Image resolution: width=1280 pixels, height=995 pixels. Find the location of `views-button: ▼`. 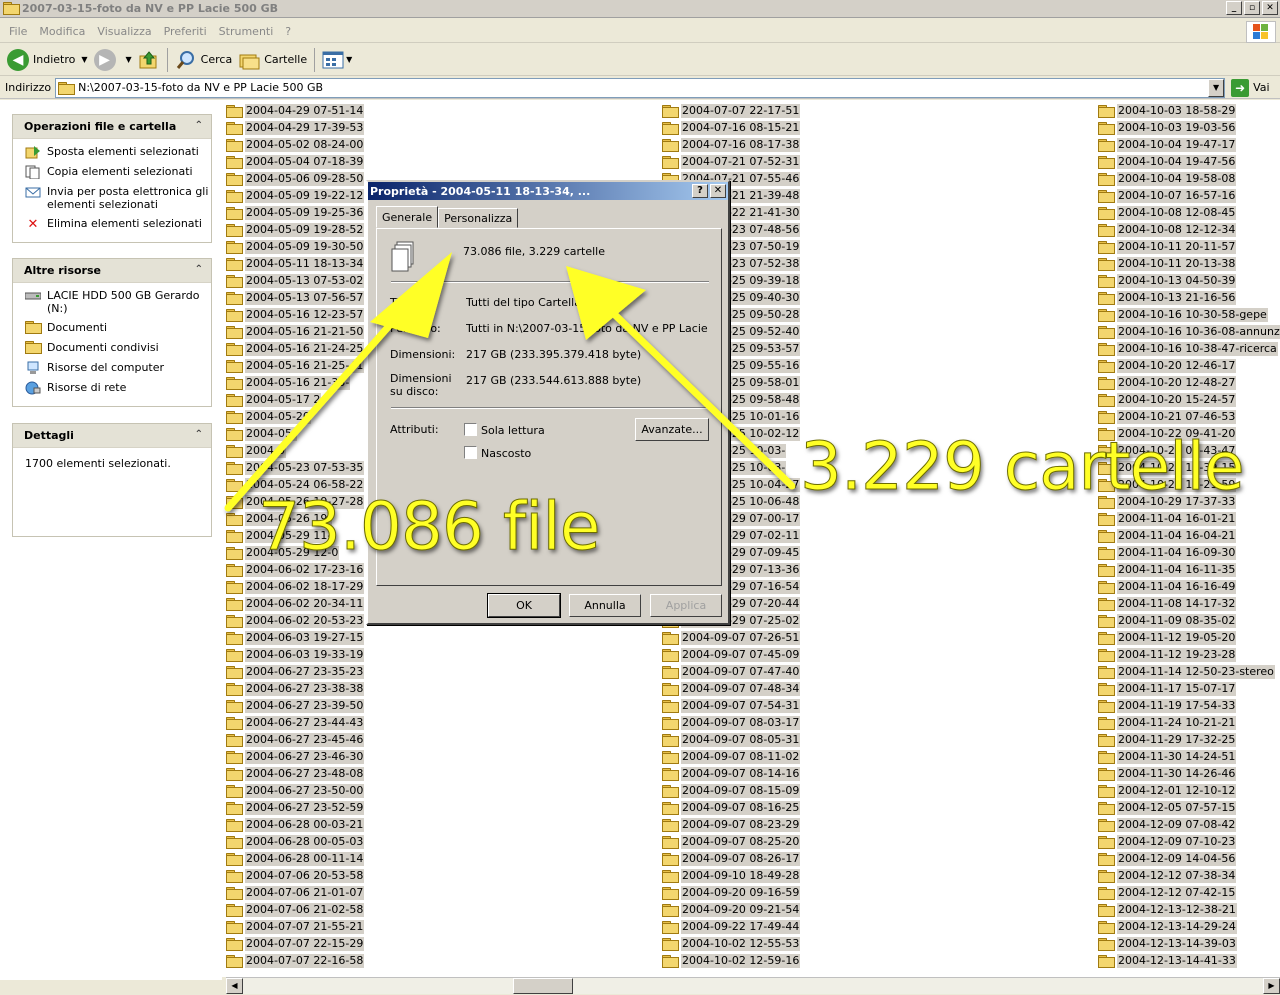

views-button: ▼ is located at coordinates (337, 60).